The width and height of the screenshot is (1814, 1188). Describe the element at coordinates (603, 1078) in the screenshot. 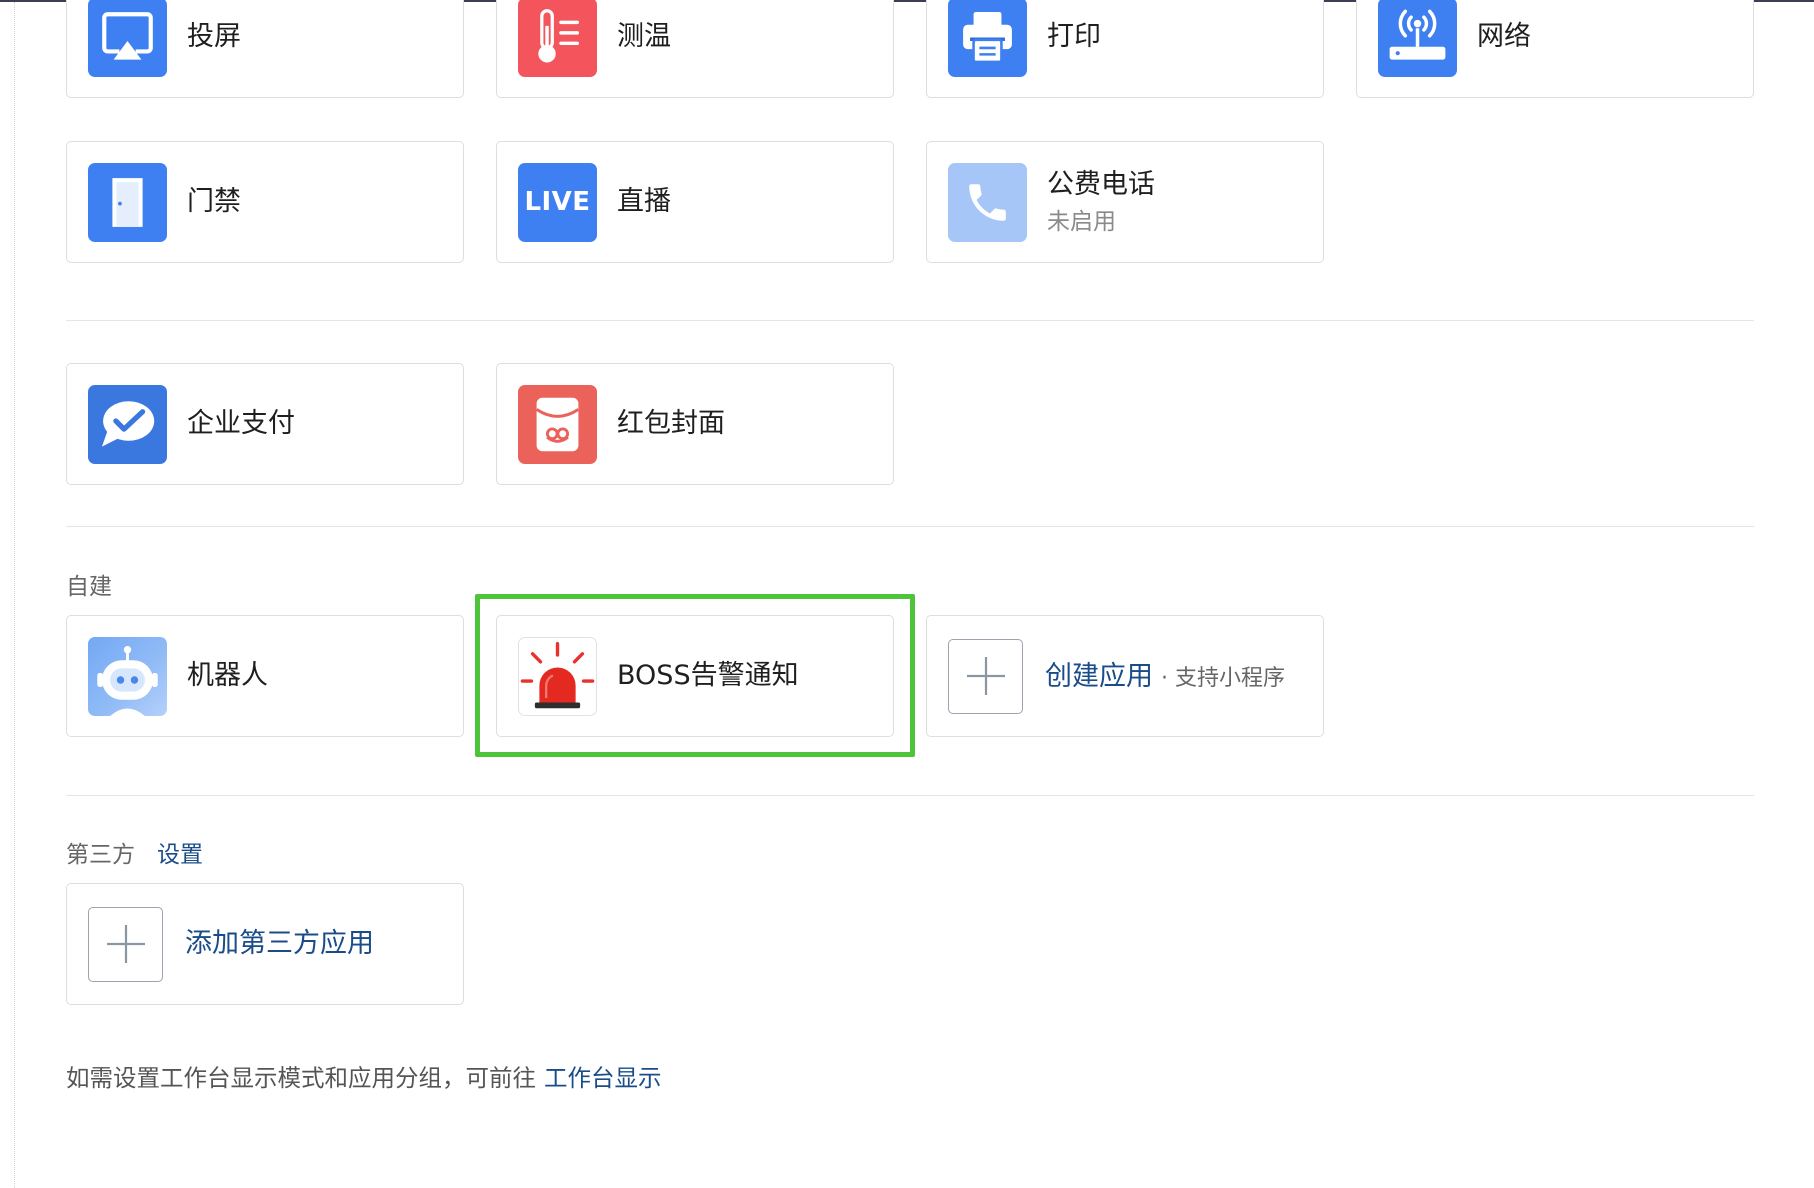

I see `workbench-display-link: 工作台显示` at that location.